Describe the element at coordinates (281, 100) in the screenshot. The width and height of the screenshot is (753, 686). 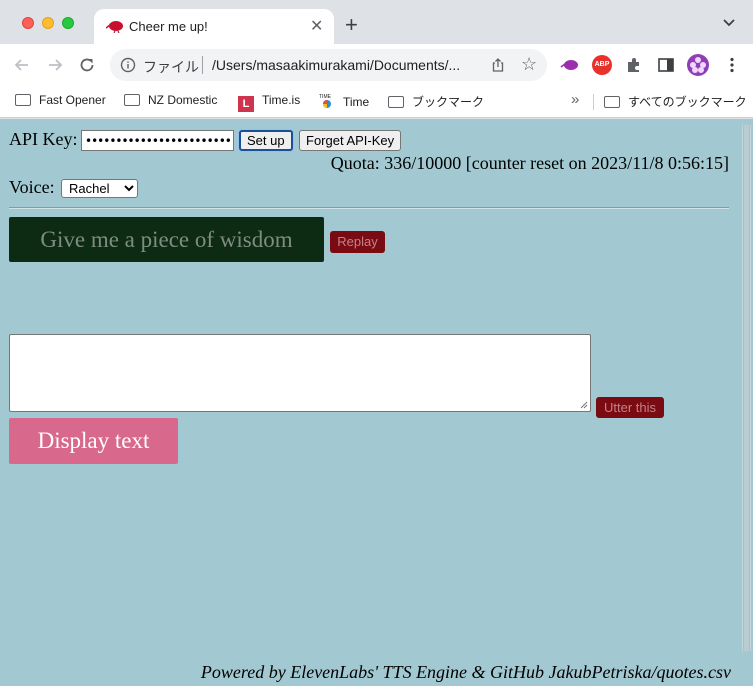
I see `bookmark-label: Time.is` at that location.